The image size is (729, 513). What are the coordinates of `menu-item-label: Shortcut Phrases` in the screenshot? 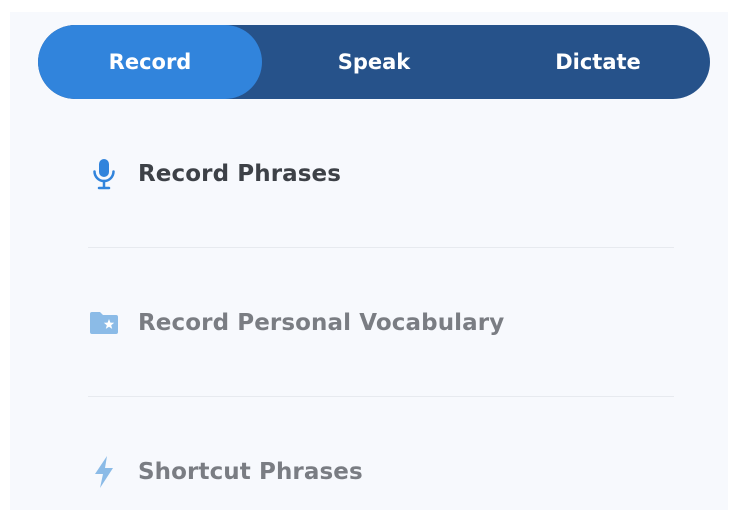 It's located at (250, 472).